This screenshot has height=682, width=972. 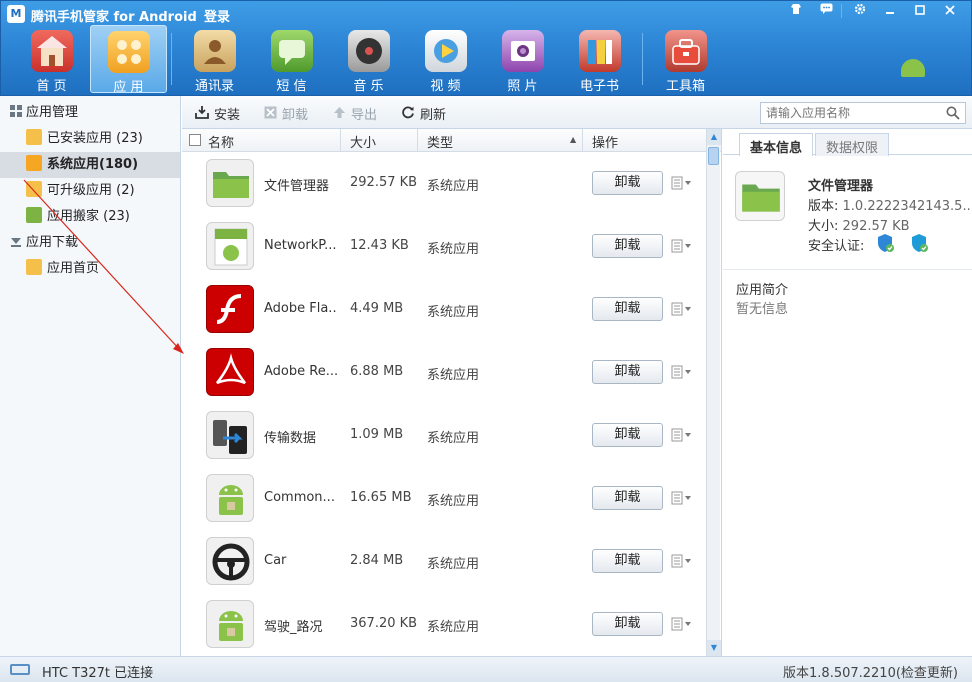 What do you see at coordinates (368, 59) in the screenshot?
I see `nav-music: 音 乐` at bounding box center [368, 59].